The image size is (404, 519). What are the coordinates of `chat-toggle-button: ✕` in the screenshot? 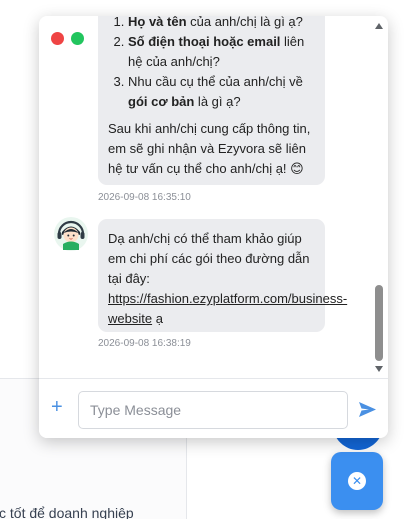 It's located at (357, 481).